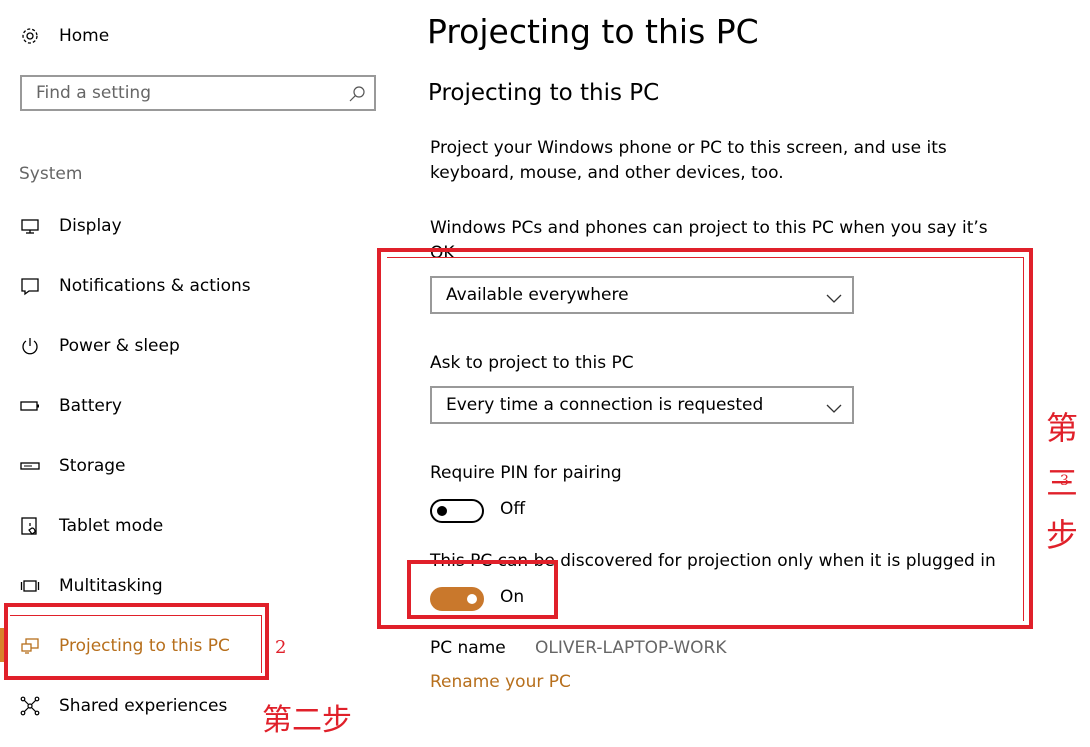  Describe the element at coordinates (190, 586) in the screenshot. I see `sidebar-item-multitasking: Multitasking` at that location.